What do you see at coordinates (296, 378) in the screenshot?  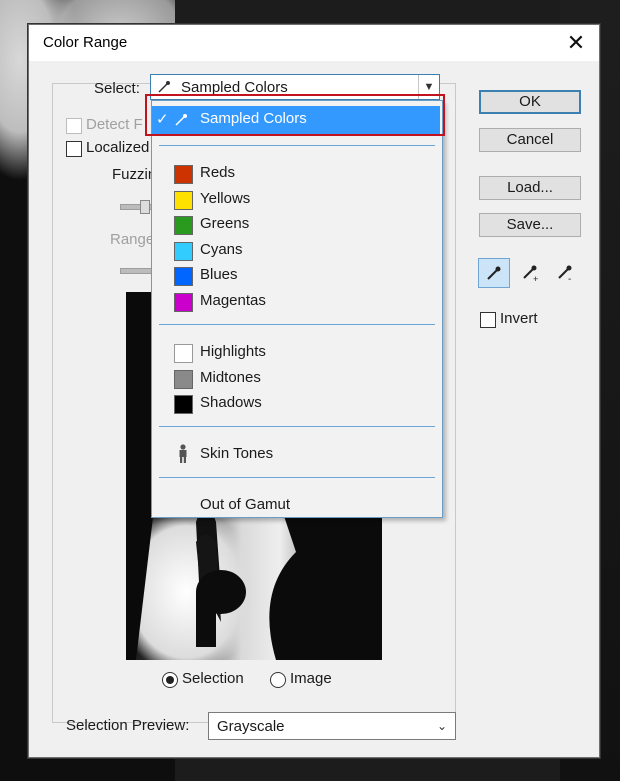 I see `dropdown-item-midtones: Midtones` at bounding box center [296, 378].